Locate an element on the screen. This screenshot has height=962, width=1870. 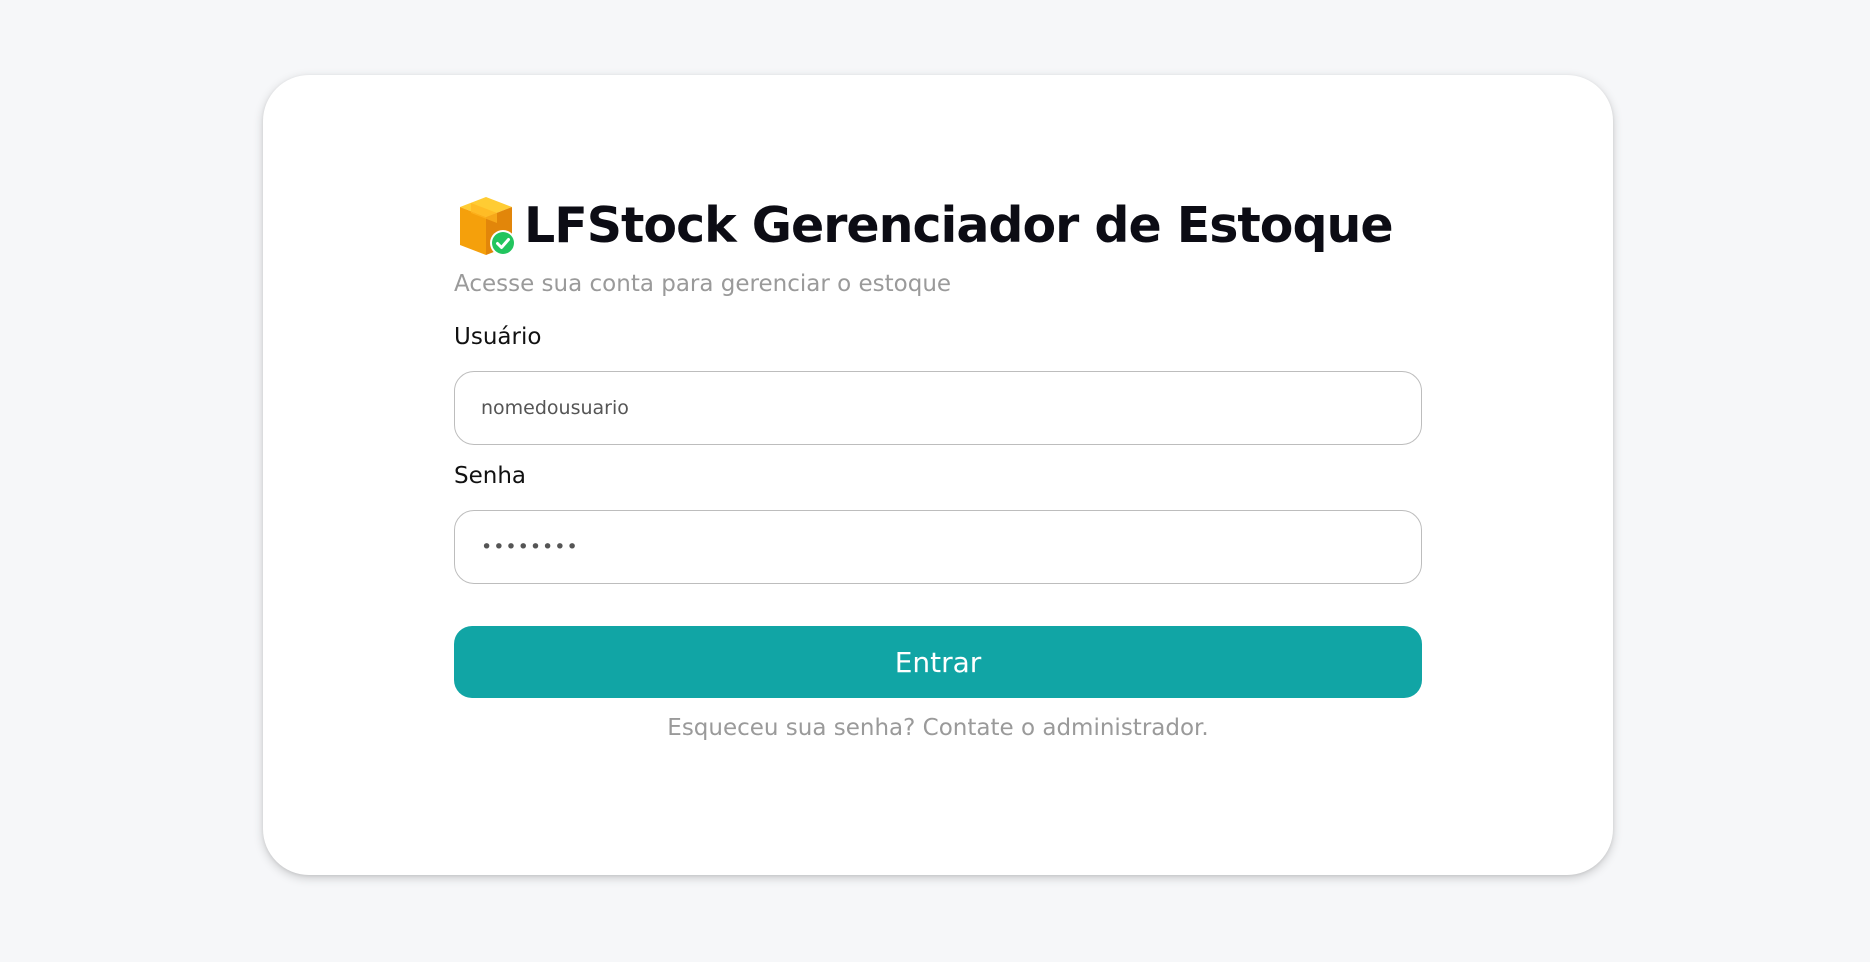
page-title: LFStock Gerenciador de Estoque is located at coordinates (959, 225).